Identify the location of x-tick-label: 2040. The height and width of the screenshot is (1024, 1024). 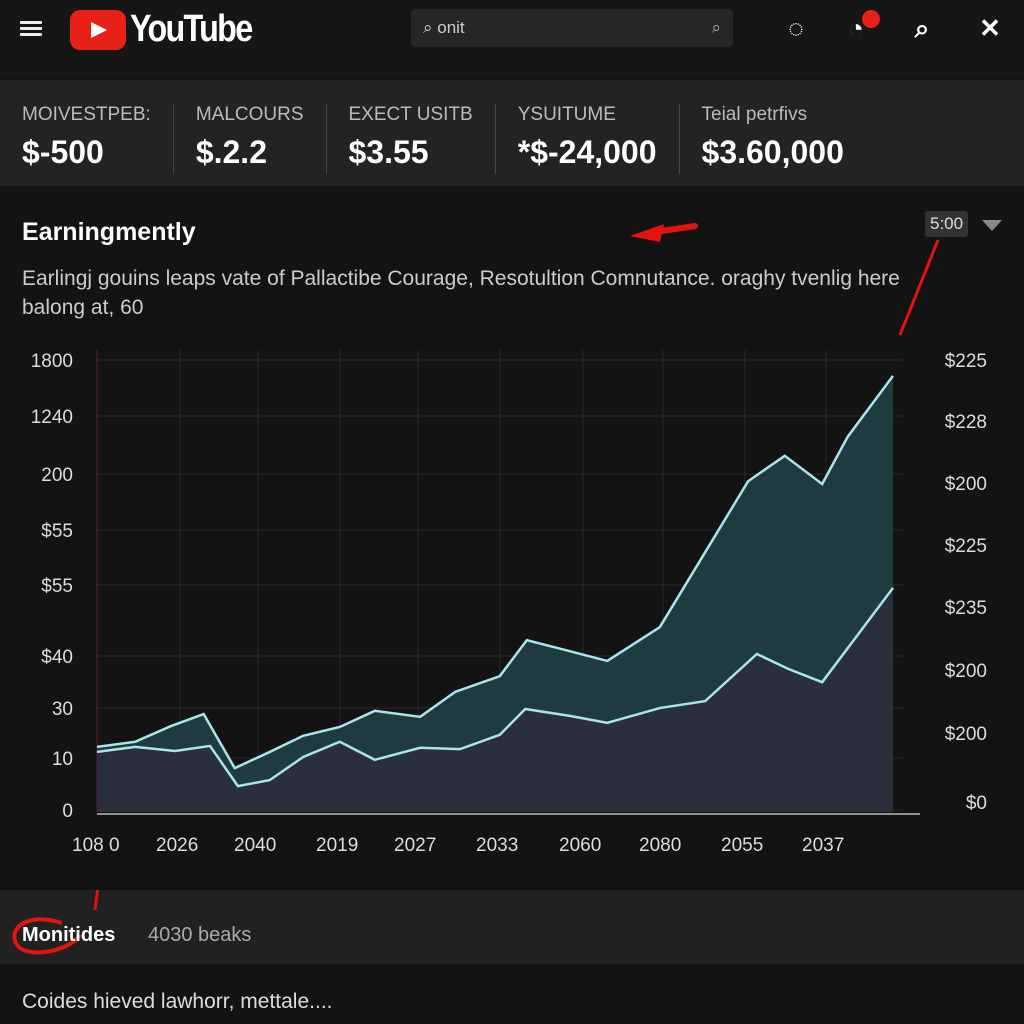
(255, 845).